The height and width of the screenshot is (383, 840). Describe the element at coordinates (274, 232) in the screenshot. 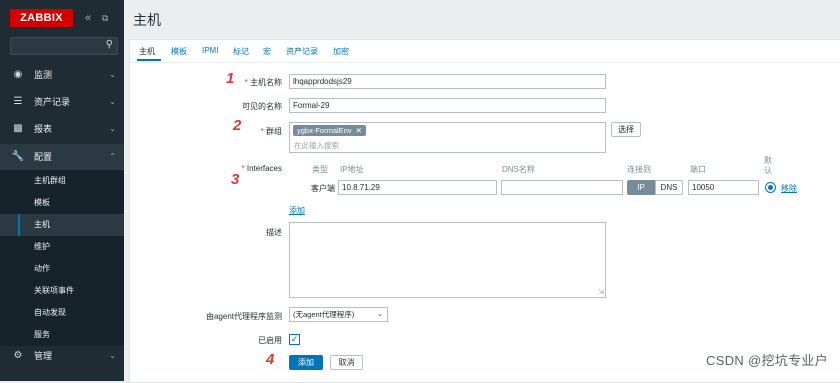

I see `description-label: 描述` at that location.